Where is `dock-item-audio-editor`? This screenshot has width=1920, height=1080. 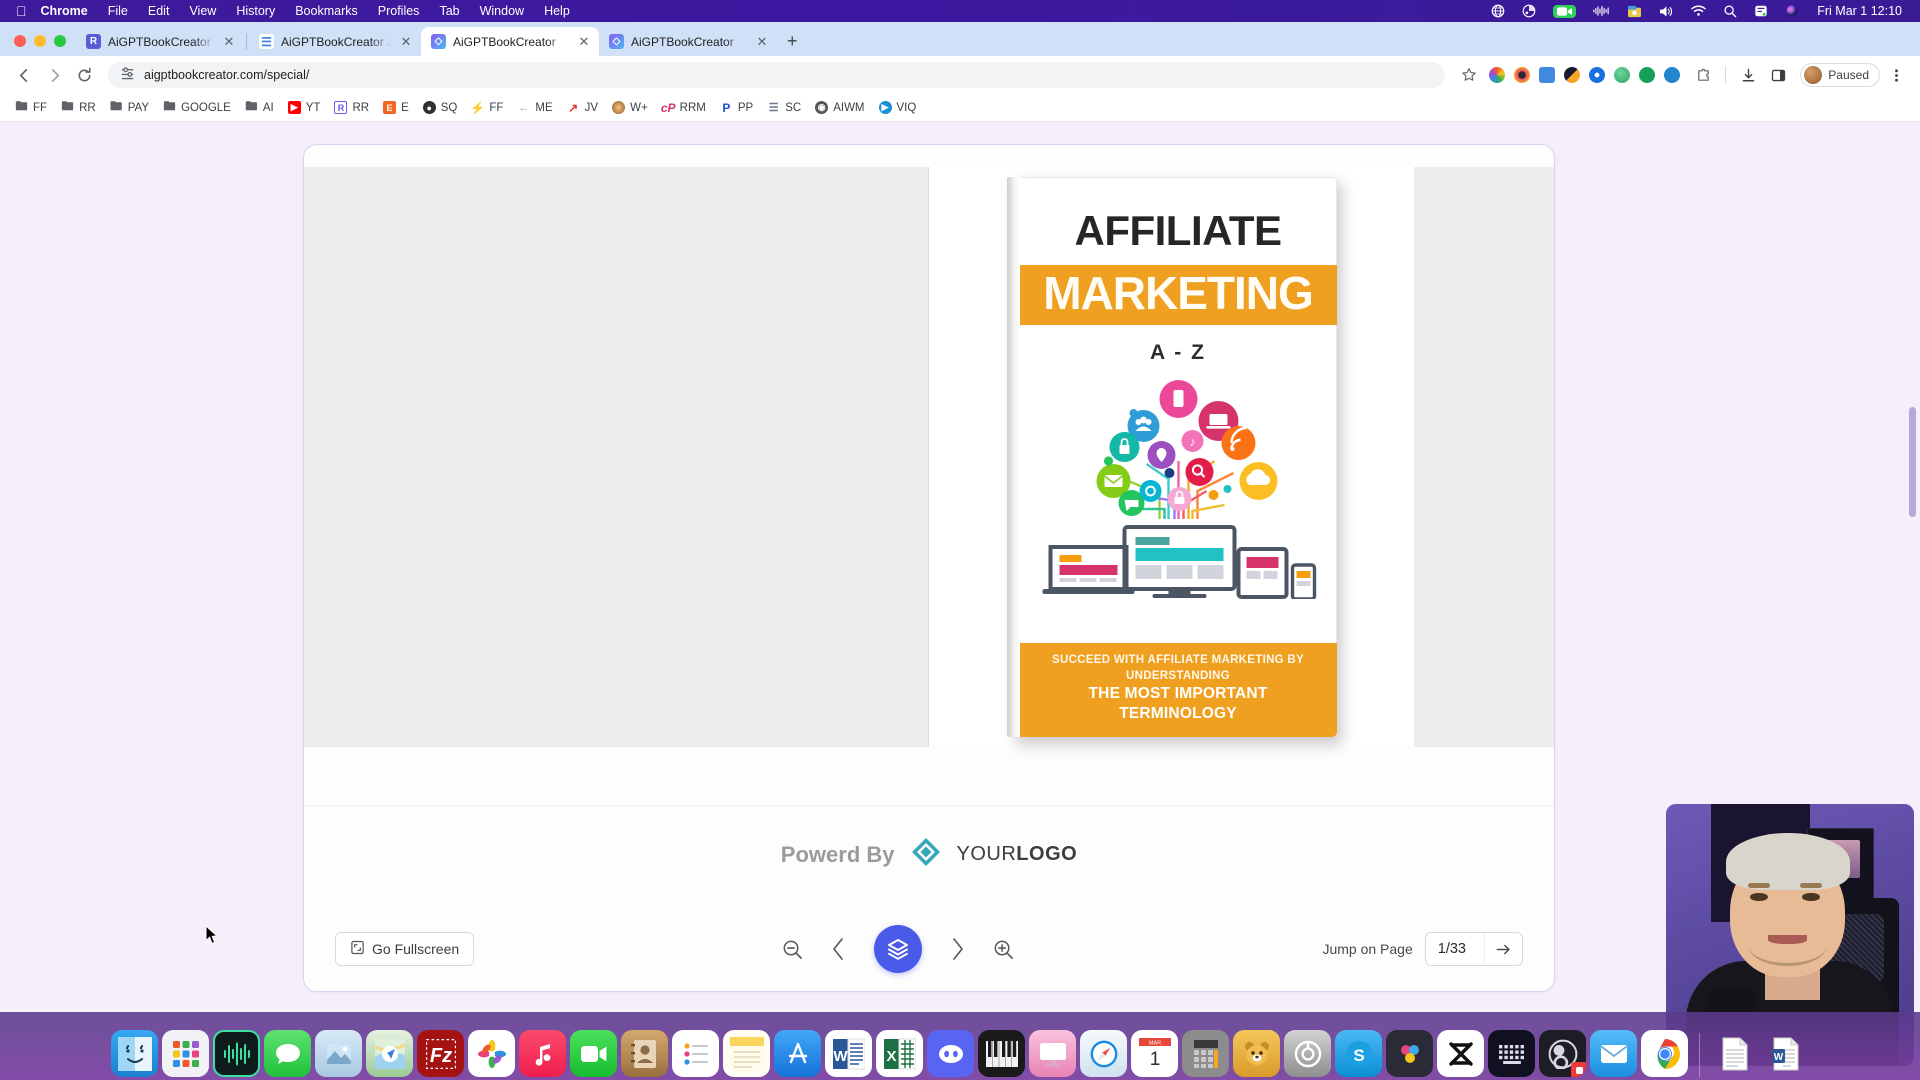 dock-item-audio-editor is located at coordinates (236, 1053).